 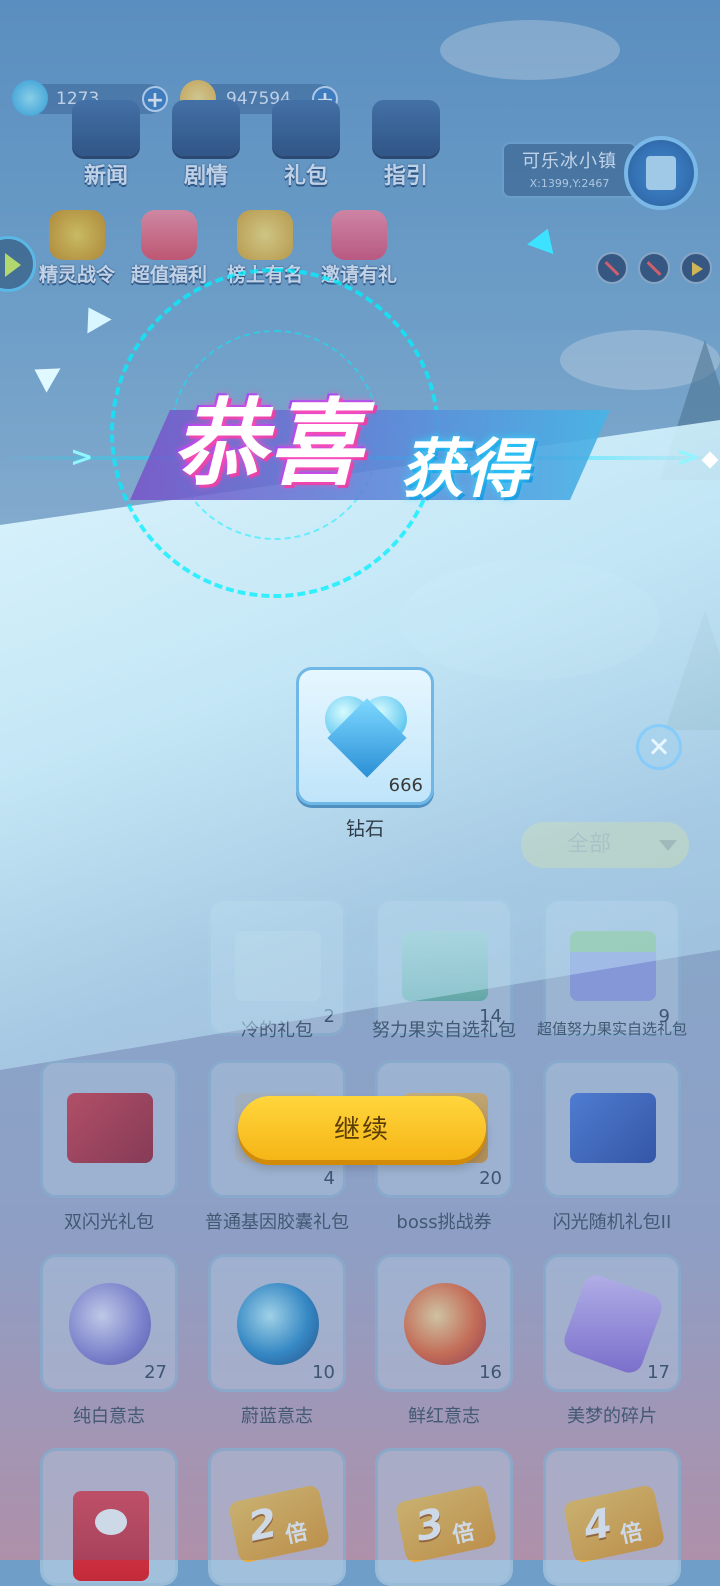 What do you see at coordinates (659, 747) in the screenshot?
I see `close-icon` at bounding box center [659, 747].